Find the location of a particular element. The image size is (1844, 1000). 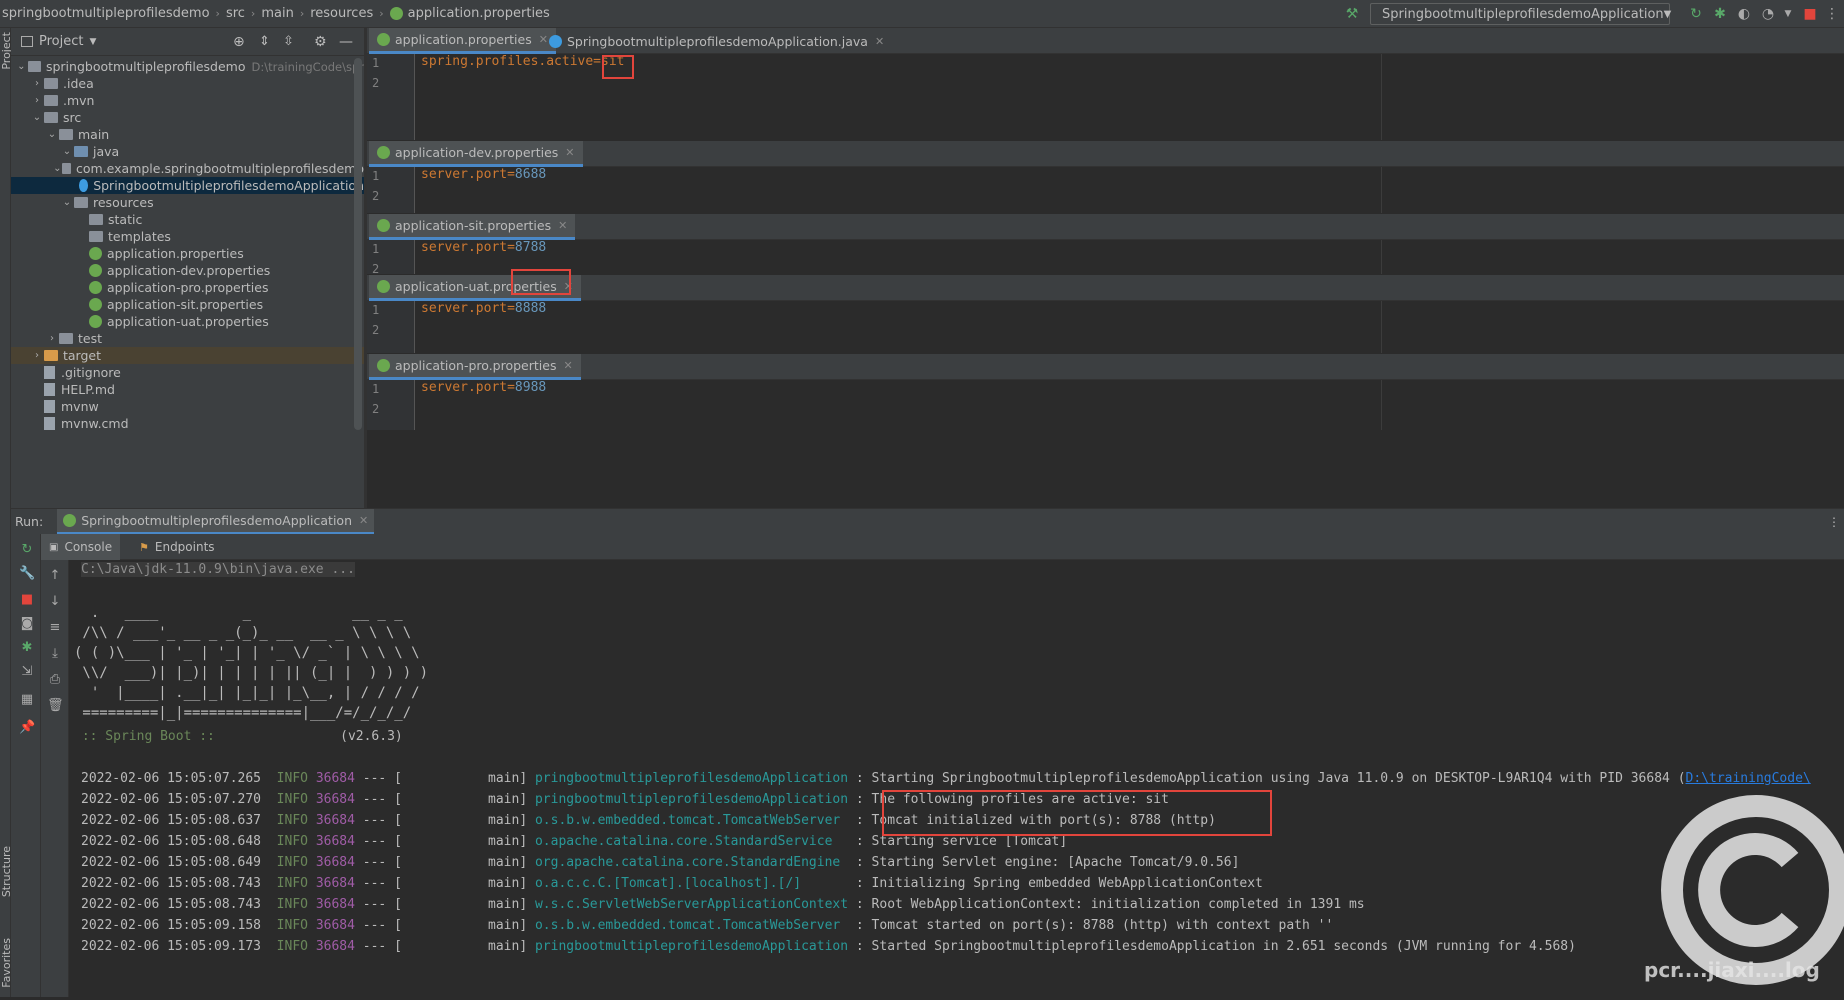

log-pid: 36684 is located at coordinates (335, 925).